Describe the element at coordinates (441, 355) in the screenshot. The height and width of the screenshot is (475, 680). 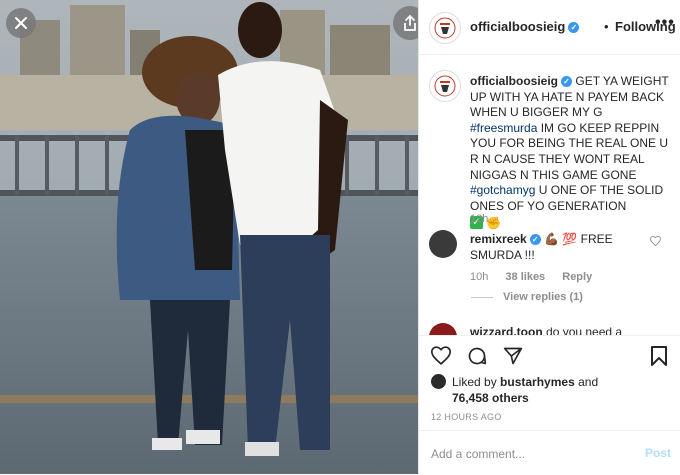
I see `like-heart-icon` at that location.